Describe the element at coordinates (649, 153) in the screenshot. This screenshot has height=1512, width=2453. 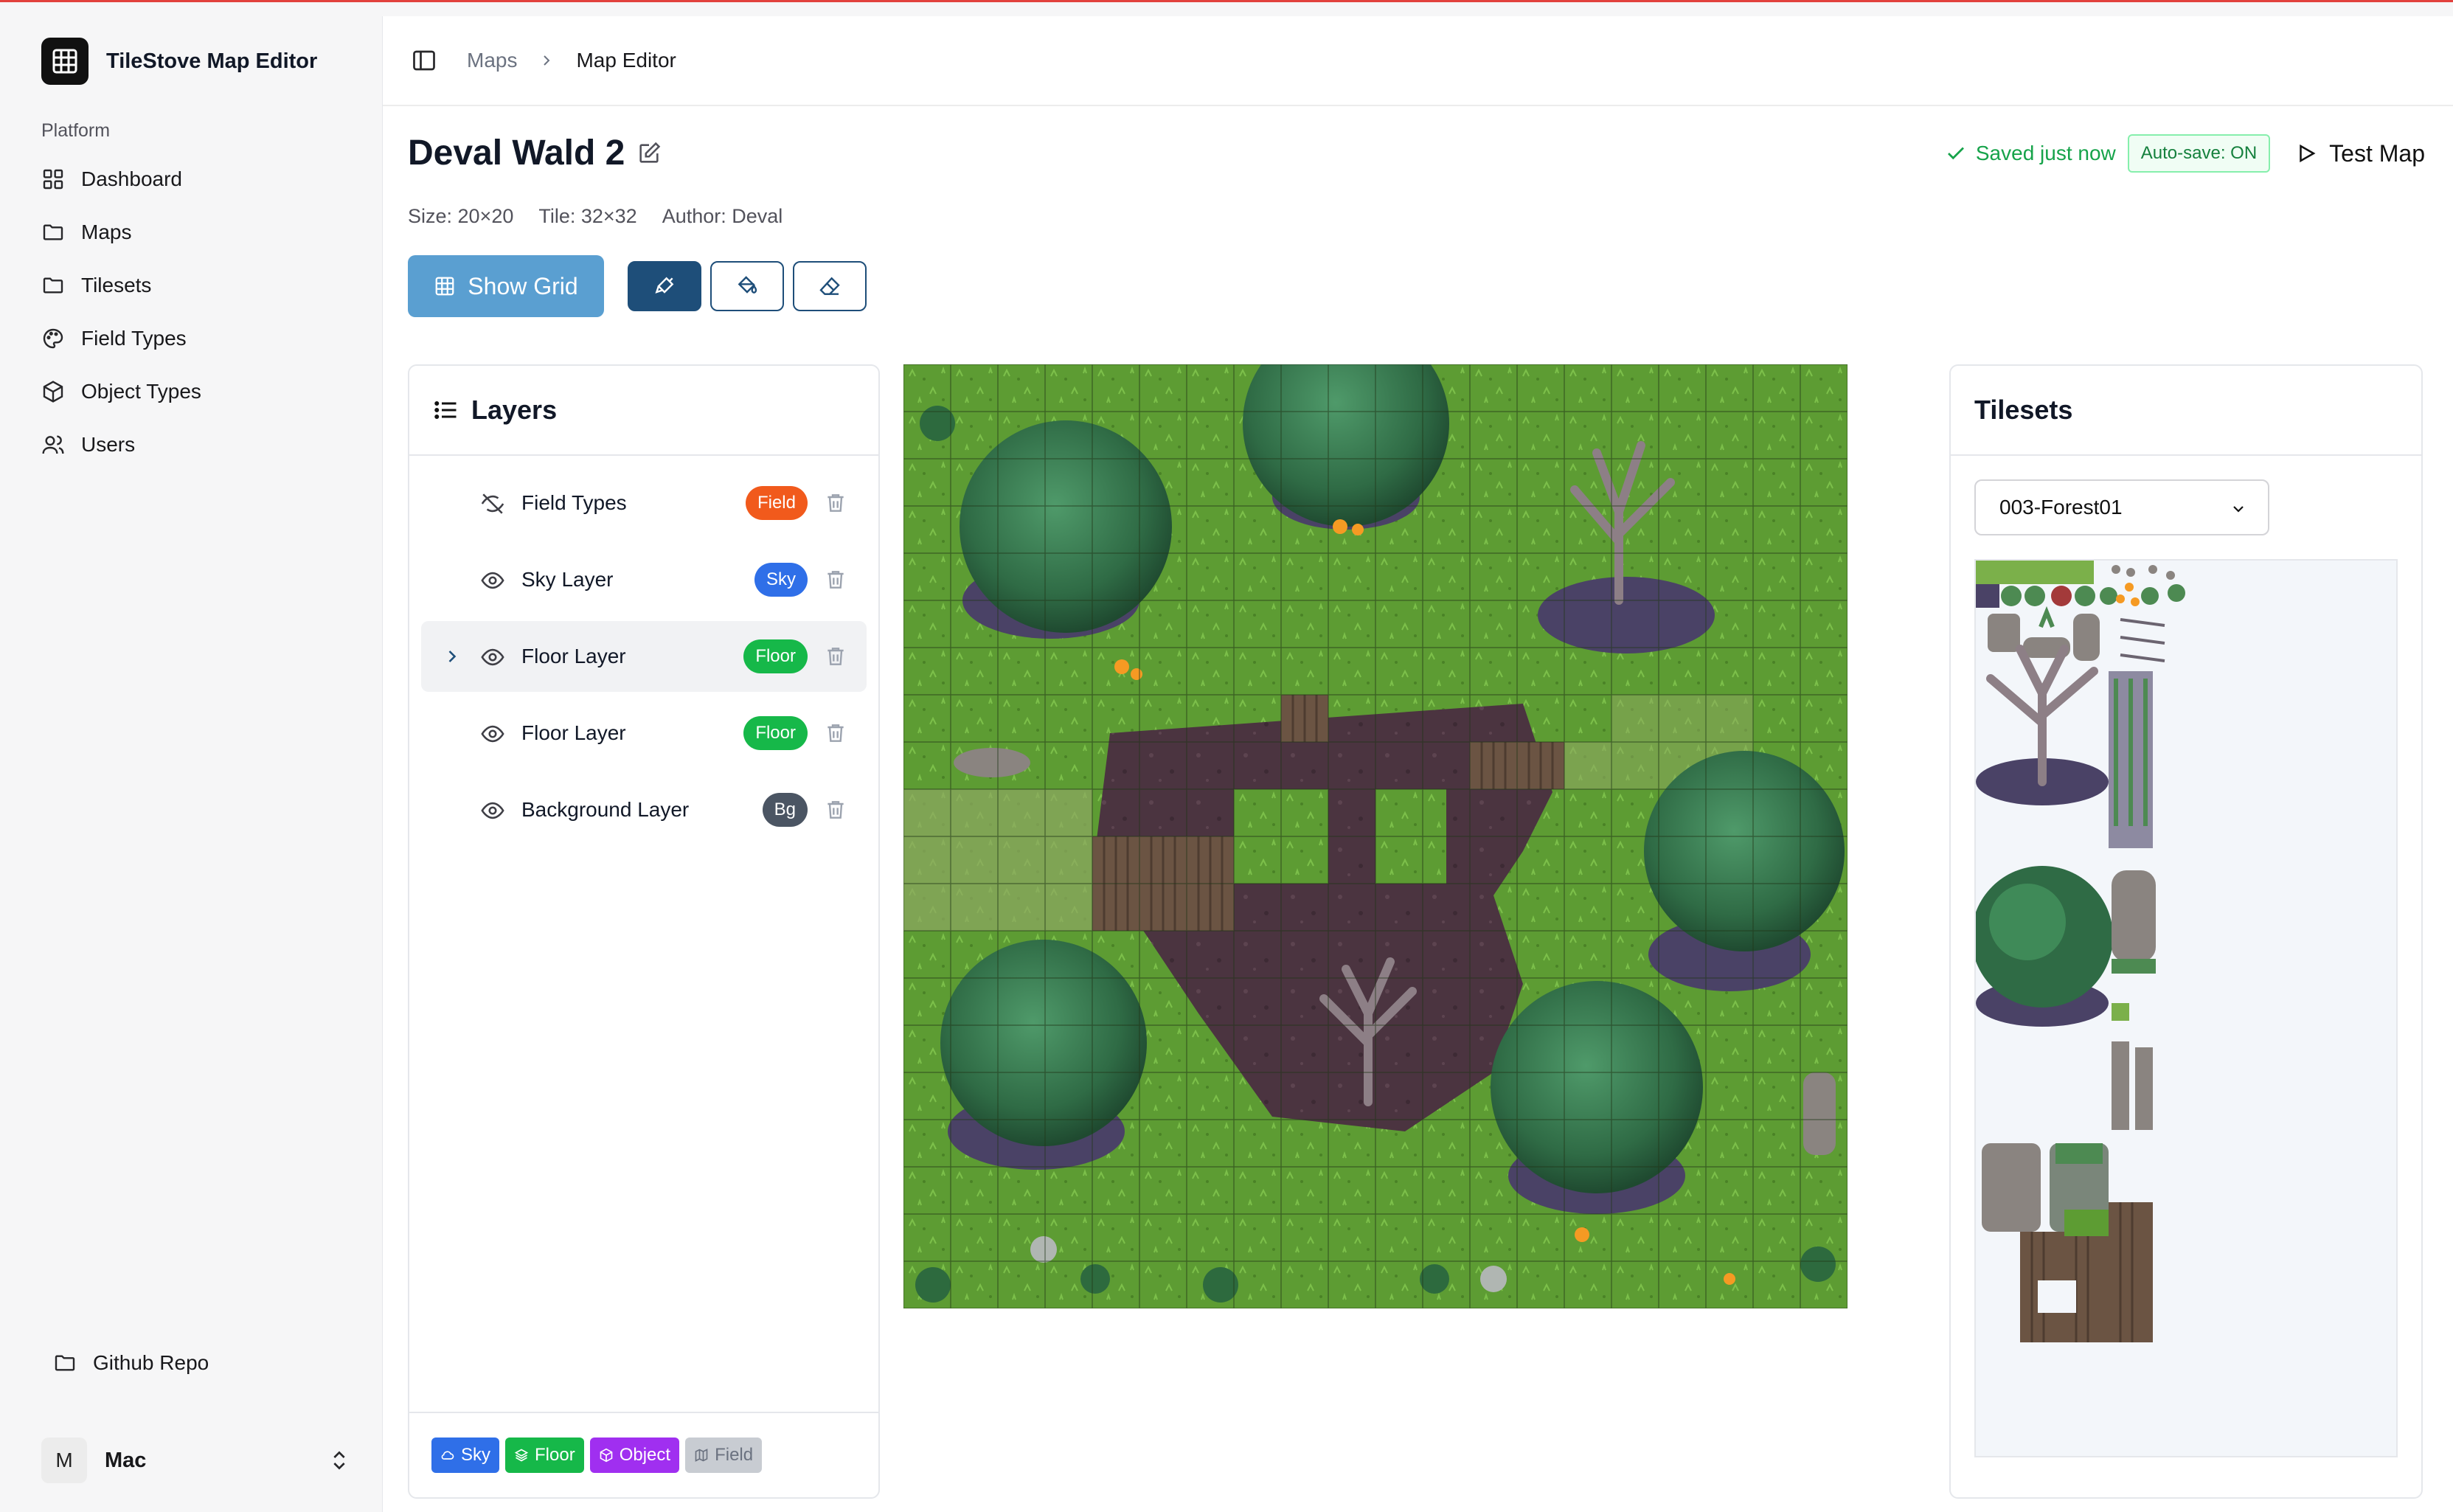
I see `edit-title-icon` at that location.